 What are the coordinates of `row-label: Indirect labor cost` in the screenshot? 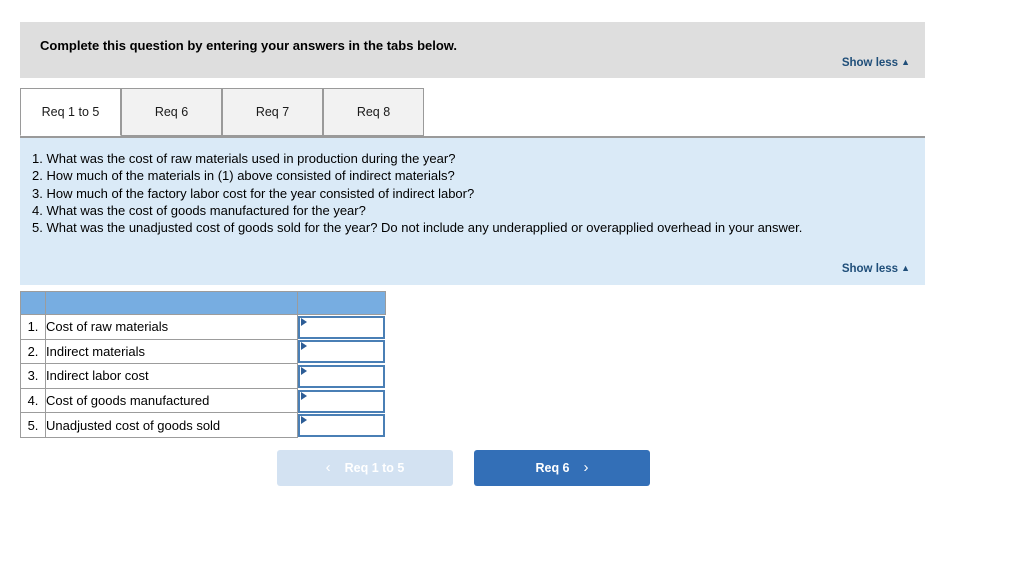 It's located at (171, 376).